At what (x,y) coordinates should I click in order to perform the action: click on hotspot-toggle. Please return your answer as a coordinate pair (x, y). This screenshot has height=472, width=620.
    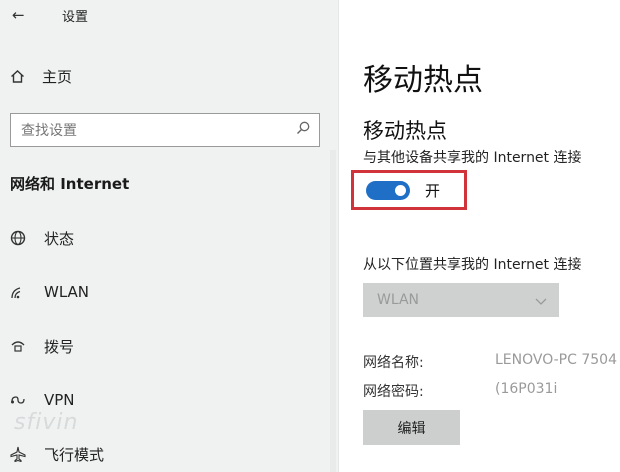
    Looking at the image, I should click on (388, 190).